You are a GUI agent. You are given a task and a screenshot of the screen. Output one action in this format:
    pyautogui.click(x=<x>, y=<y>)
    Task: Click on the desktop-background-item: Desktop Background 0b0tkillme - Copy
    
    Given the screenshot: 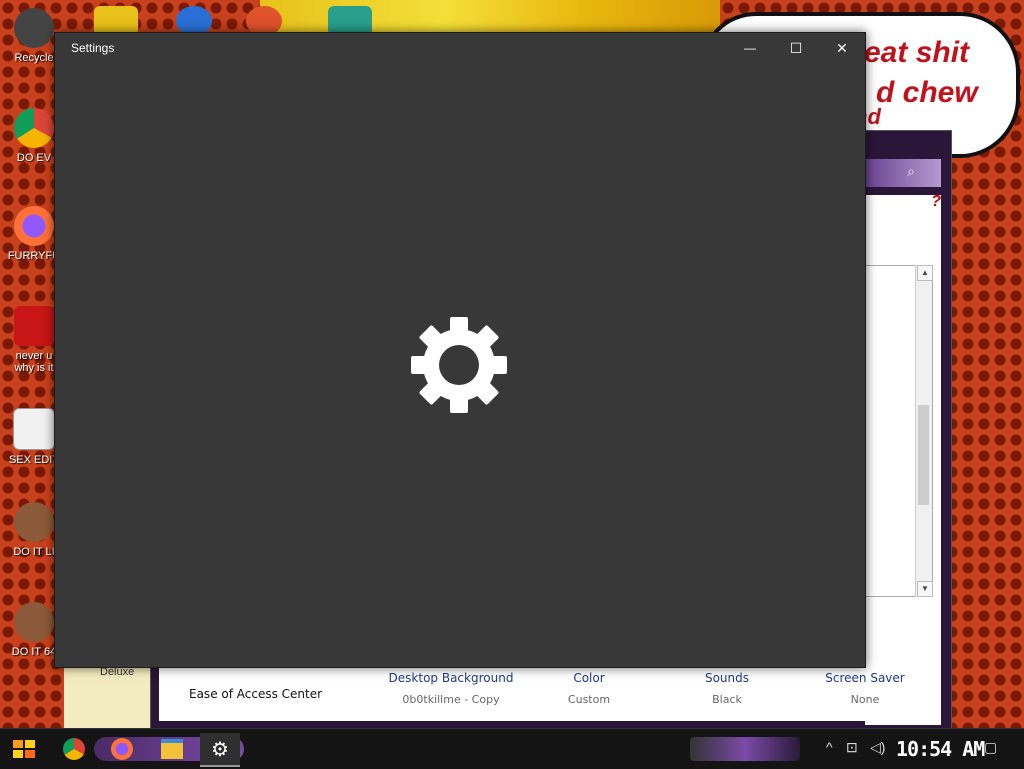 What is the action you would take?
    pyautogui.click(x=451, y=688)
    